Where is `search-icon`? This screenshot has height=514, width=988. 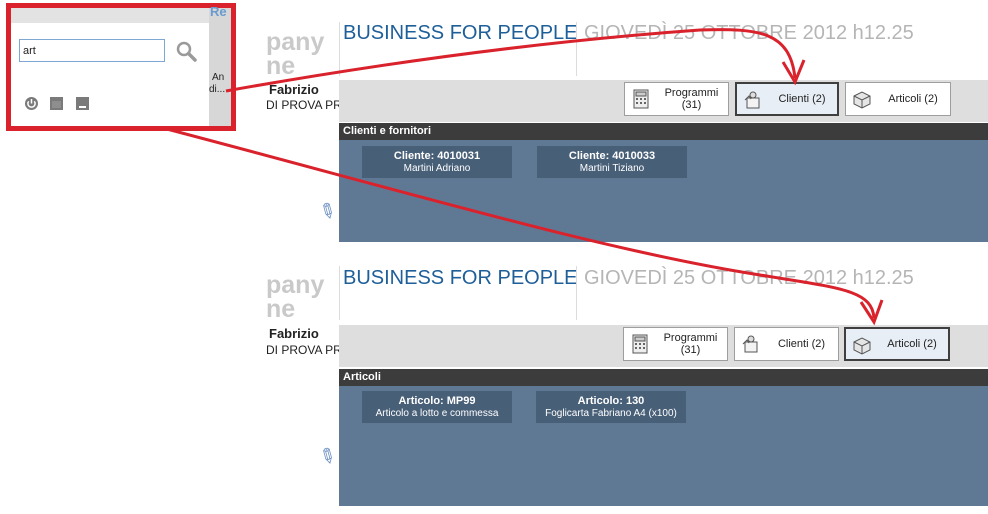
search-icon is located at coordinates (187, 52).